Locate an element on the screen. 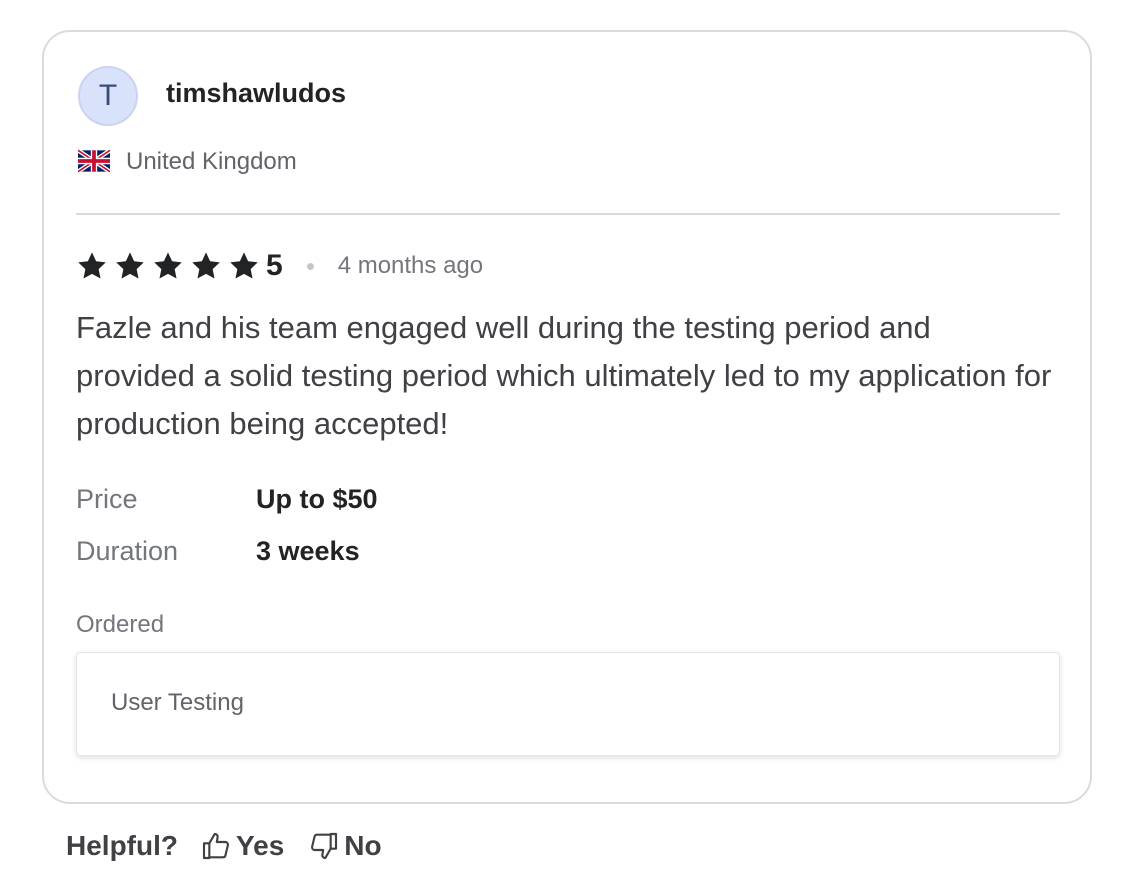 This screenshot has width=1138, height=892. price-label: Price is located at coordinates (107, 499).